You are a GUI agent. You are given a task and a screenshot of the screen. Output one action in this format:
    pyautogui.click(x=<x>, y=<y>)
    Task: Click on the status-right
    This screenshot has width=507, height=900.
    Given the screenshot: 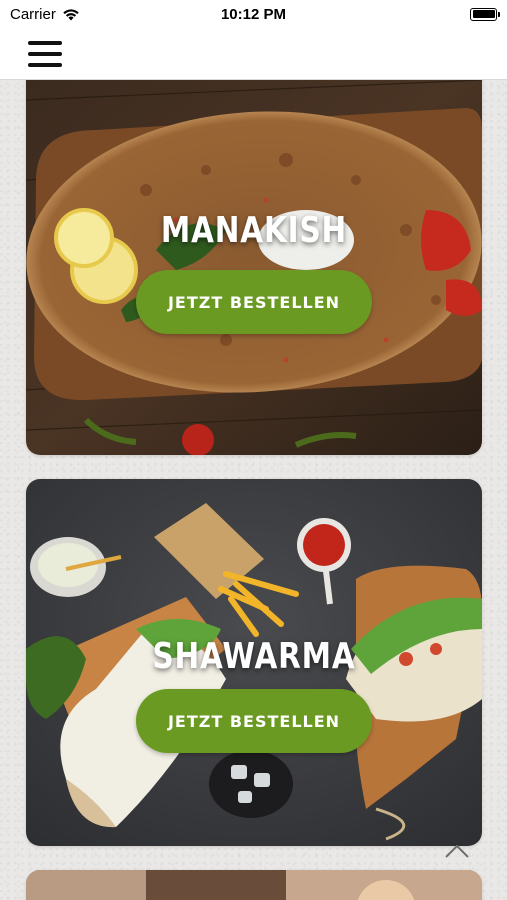 What is the action you would take?
    pyautogui.click(x=418, y=14)
    